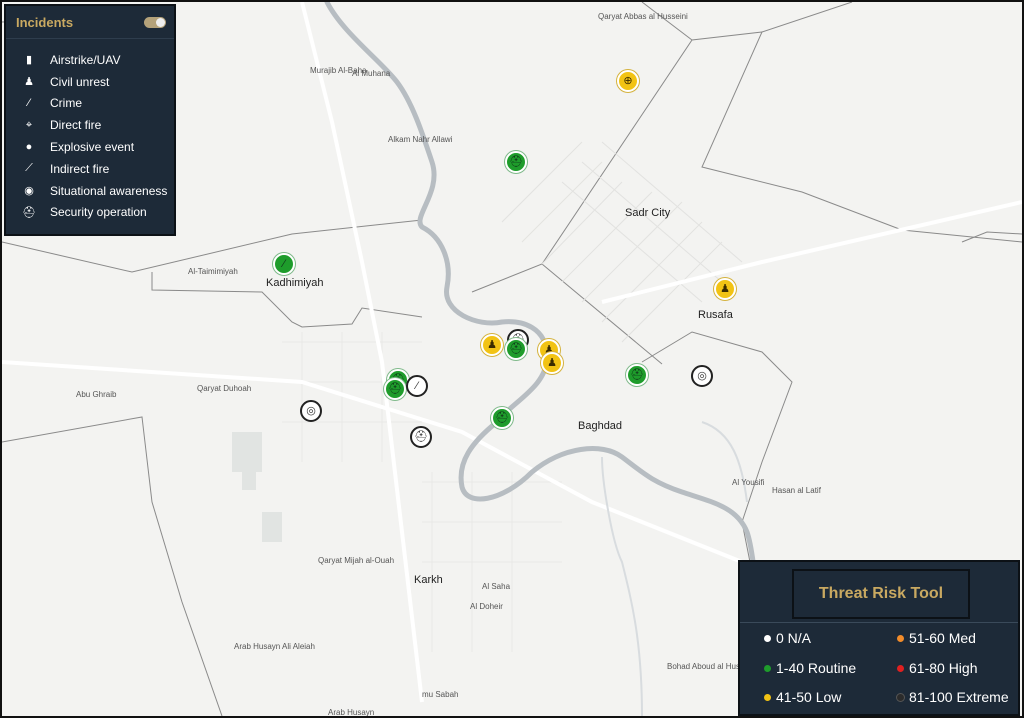  I want to click on place-label: Al Doheir, so click(486, 606).